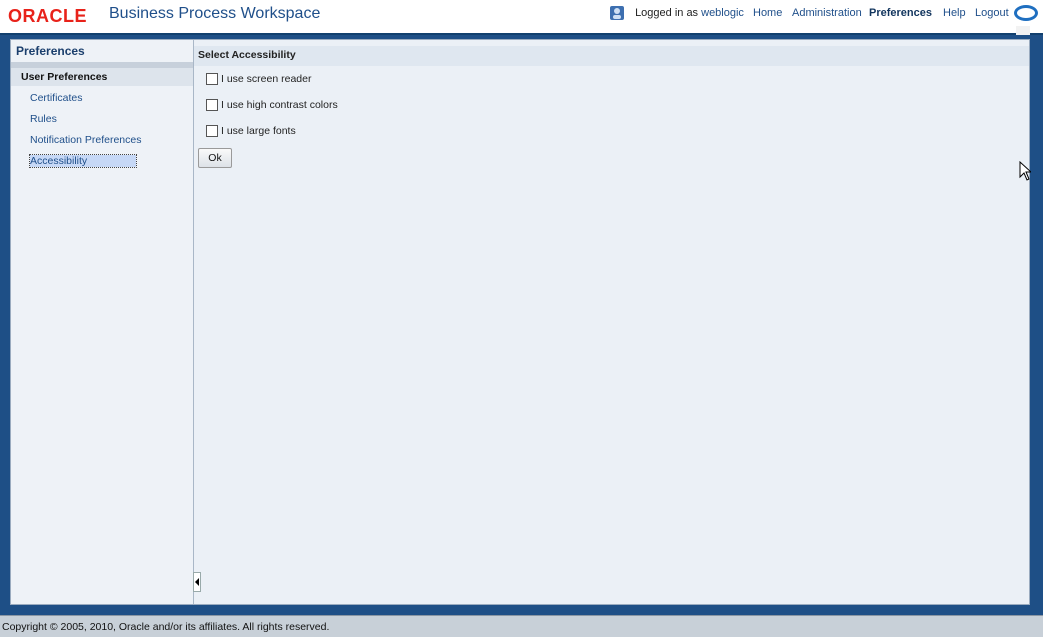 Image resolution: width=1043 pixels, height=637 pixels. Describe the element at coordinates (212, 105) in the screenshot. I see `high-contrast-checkbox` at that location.